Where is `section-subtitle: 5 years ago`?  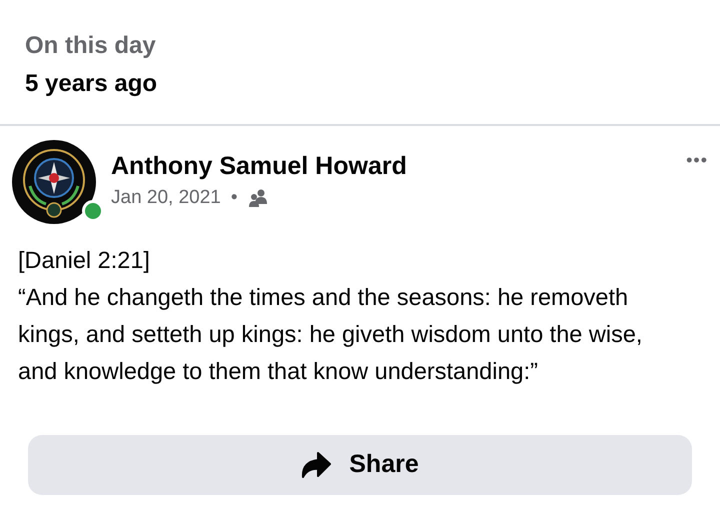
section-subtitle: 5 years ago is located at coordinates (91, 84).